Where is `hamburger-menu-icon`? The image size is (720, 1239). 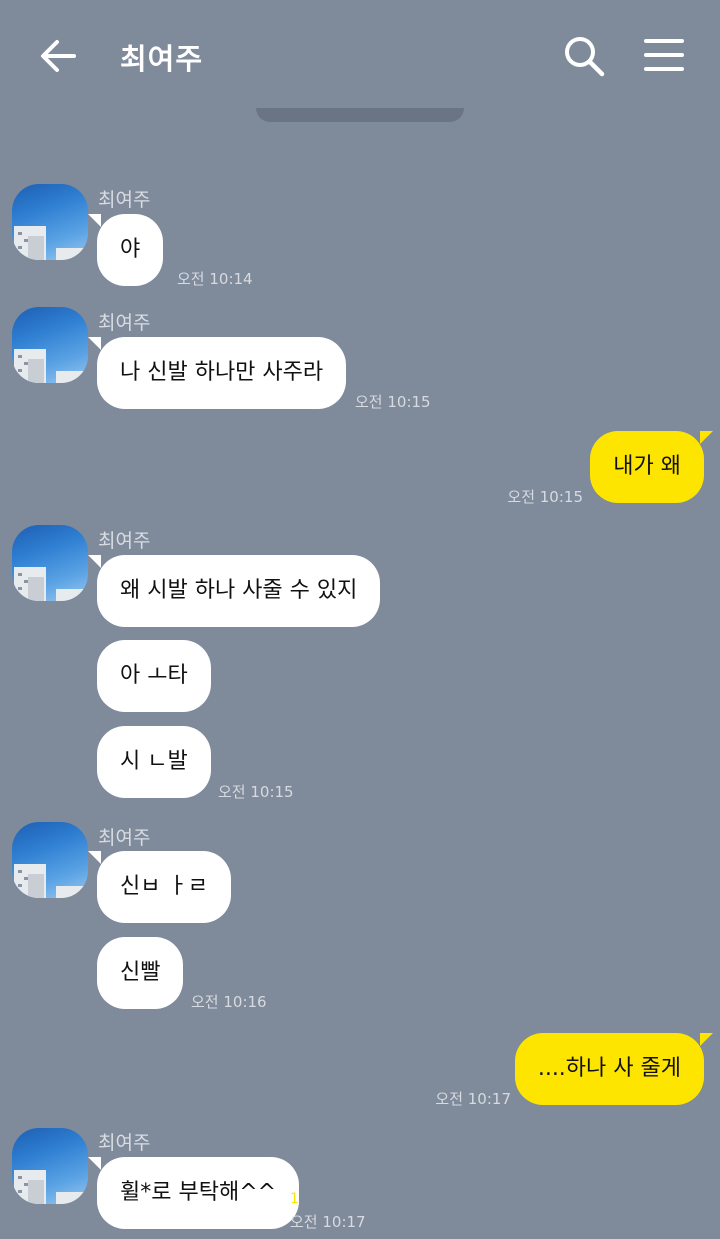 hamburger-menu-icon is located at coordinates (664, 55).